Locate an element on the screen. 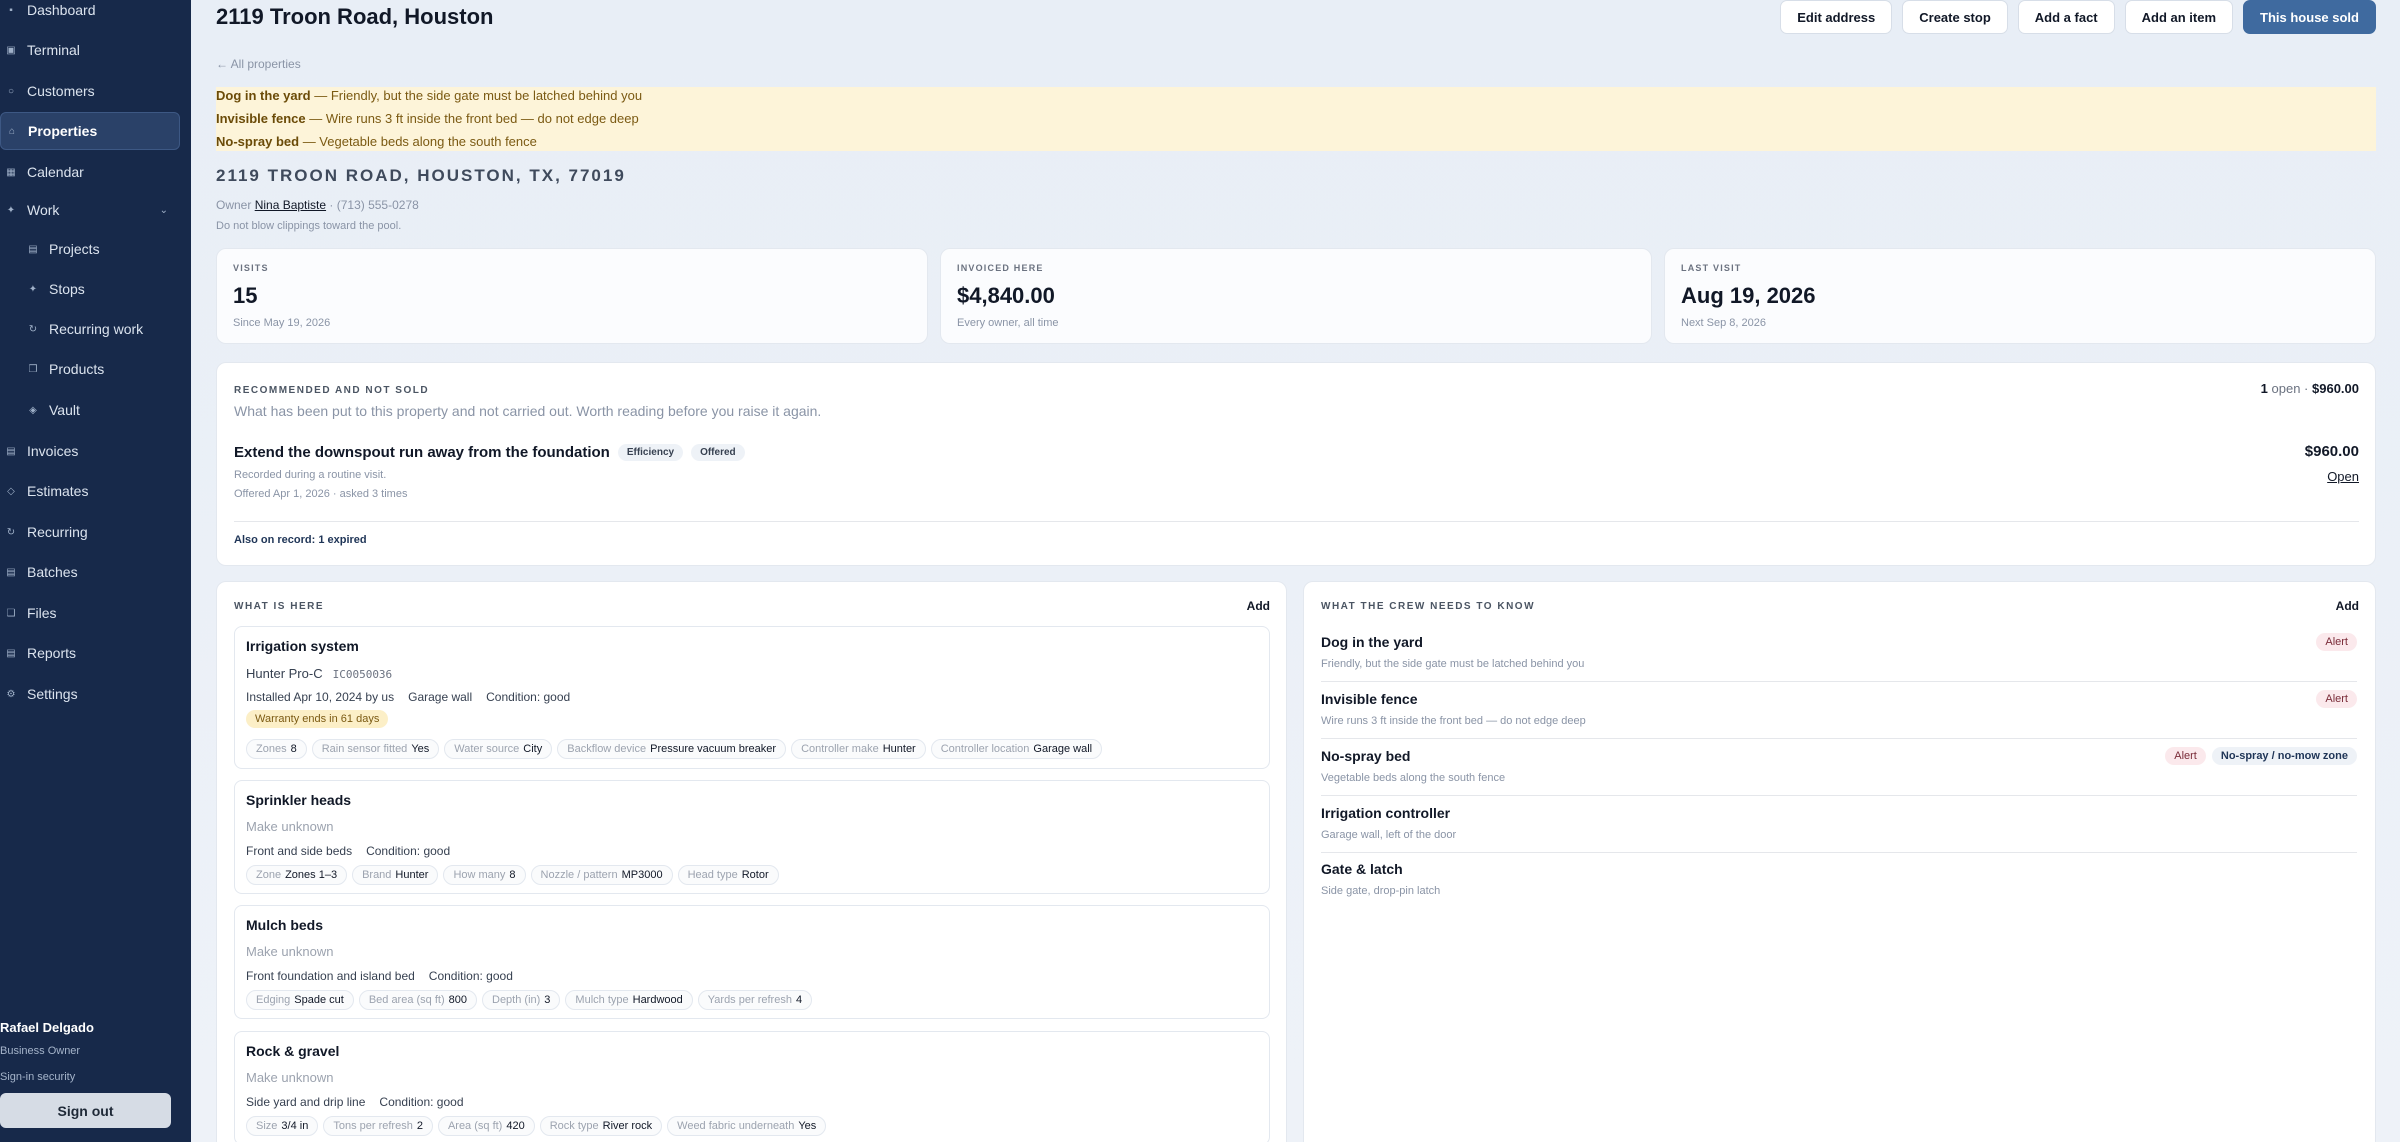 The width and height of the screenshot is (2400, 1142). sidebar-item-label: Products is located at coordinates (77, 369).